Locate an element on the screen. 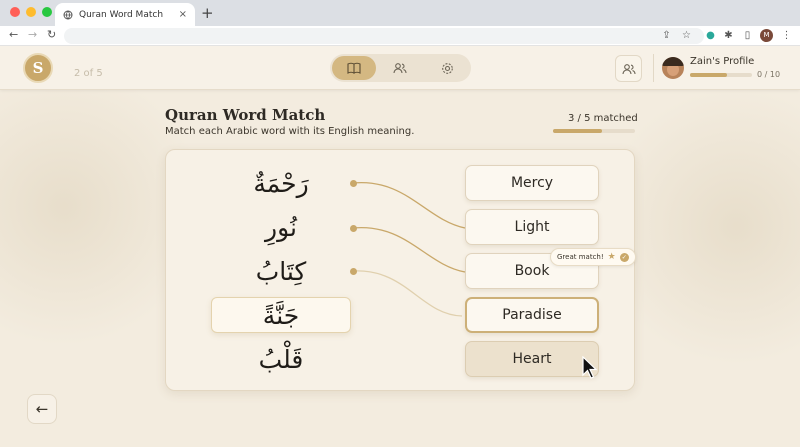 This screenshot has height=447, width=800. app-header: S 2 of 5 Zain's Profile 0 / 10 is located at coordinates (400, 68).